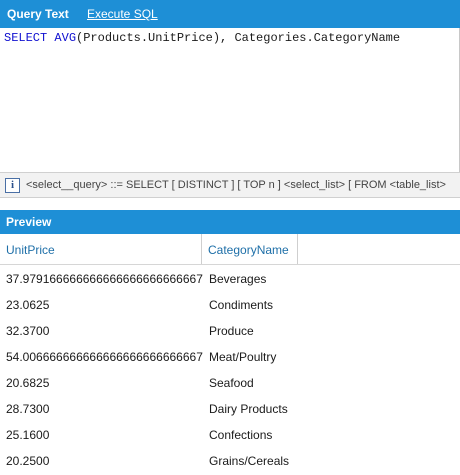  Describe the element at coordinates (28, 383) in the screenshot. I see `cell-unitprice: 20.6825` at that location.